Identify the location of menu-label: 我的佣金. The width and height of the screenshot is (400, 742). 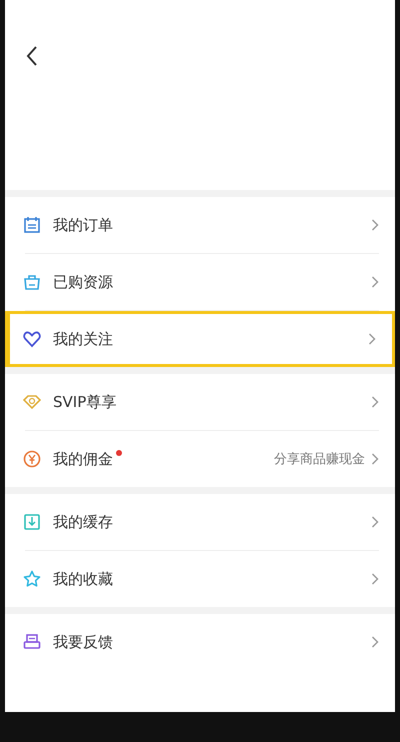
(83, 459).